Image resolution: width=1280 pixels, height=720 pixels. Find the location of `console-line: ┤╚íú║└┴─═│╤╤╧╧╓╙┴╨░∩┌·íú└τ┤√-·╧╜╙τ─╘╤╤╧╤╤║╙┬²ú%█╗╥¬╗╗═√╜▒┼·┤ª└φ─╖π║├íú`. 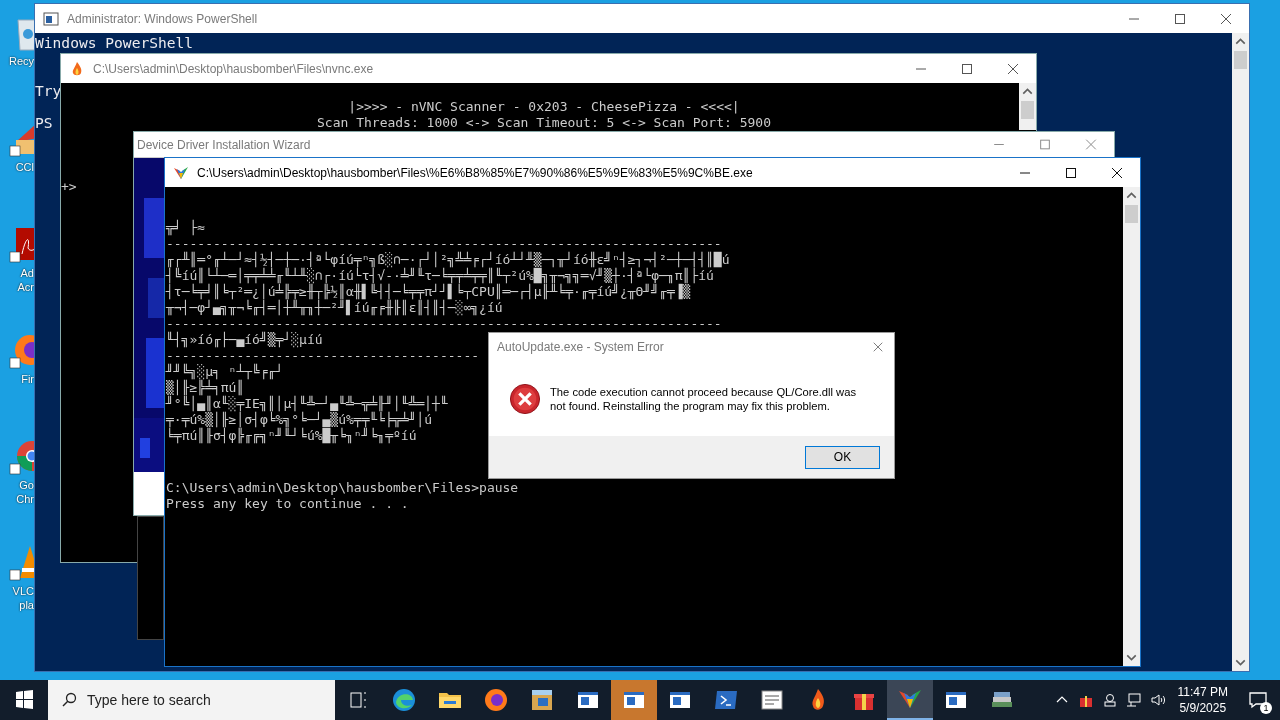

console-line: ┤╚íú║└┴─═│╤╤╧╧╓╙┴╨░∩┌·íú└τ┤√-·╧╜╙τ─╘╤╤╧╤╤║╙┬²ú%█╗╥¬╗╗═√╜▒┼·┤ª└φ─╖π║├íú is located at coordinates (440, 276).